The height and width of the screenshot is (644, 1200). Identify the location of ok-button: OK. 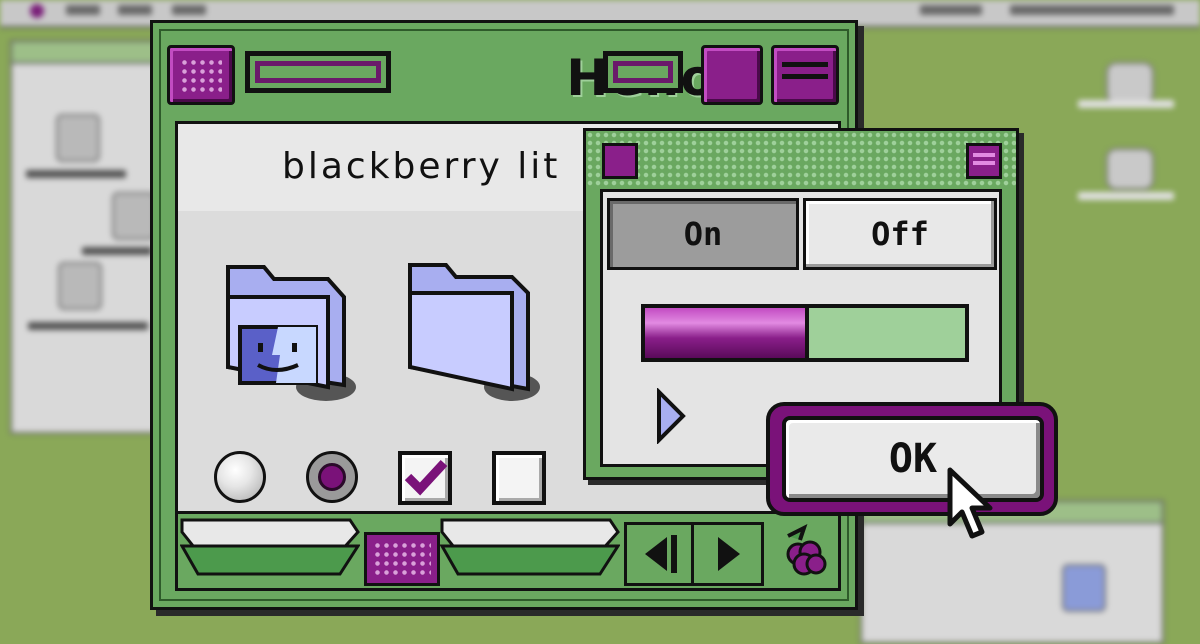
(913, 459).